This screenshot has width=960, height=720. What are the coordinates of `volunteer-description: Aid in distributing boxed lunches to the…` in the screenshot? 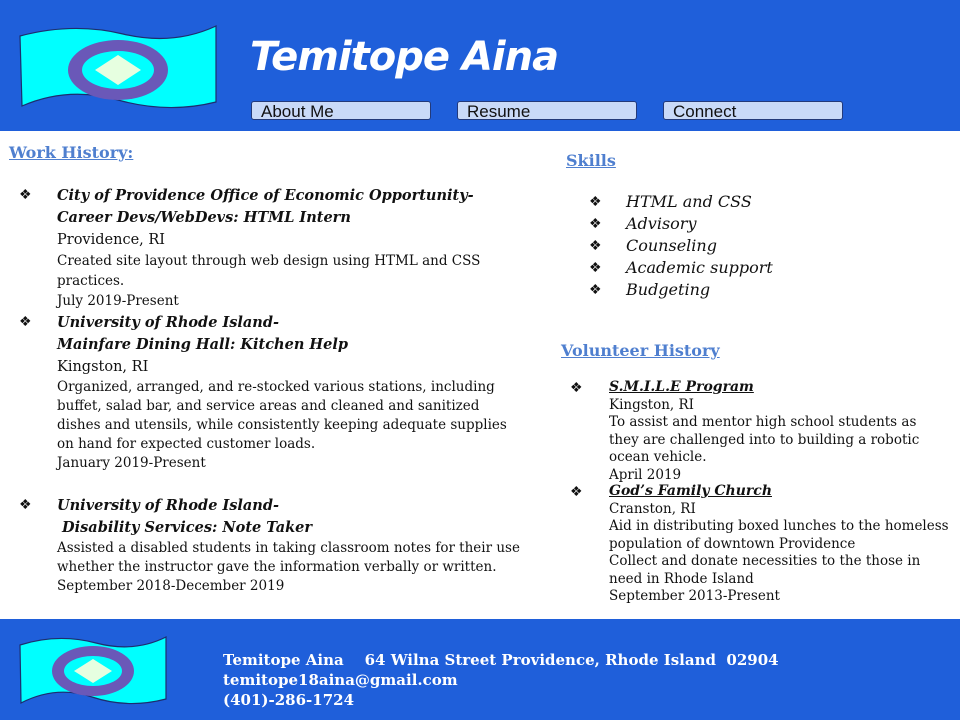 It's located at (779, 535).